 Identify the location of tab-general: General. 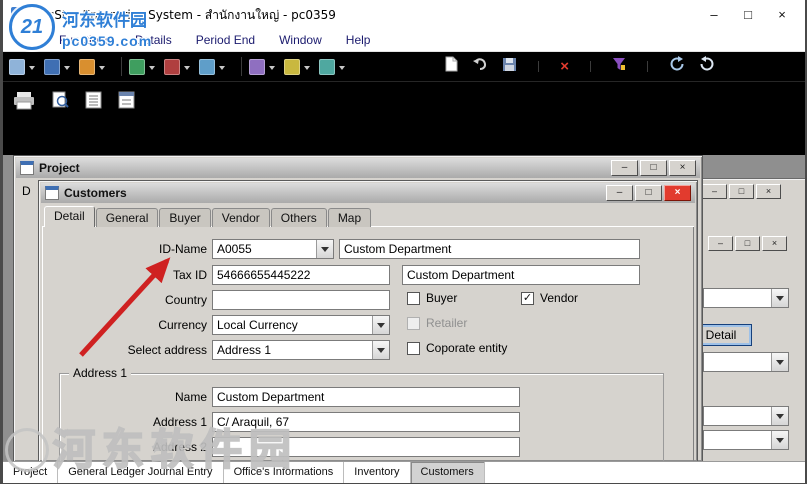
(127, 217).